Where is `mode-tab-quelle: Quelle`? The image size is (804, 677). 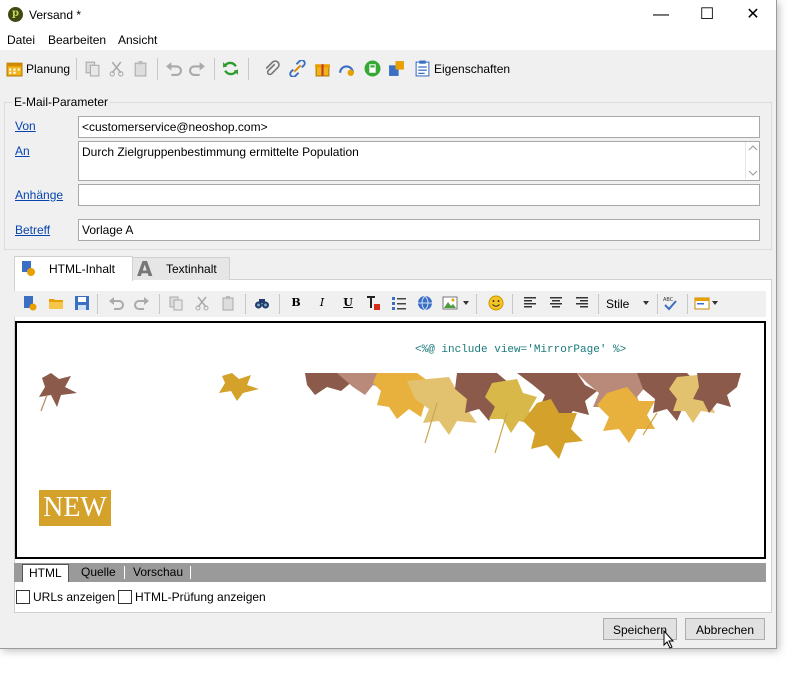
mode-tab-quelle: Quelle is located at coordinates (98, 572).